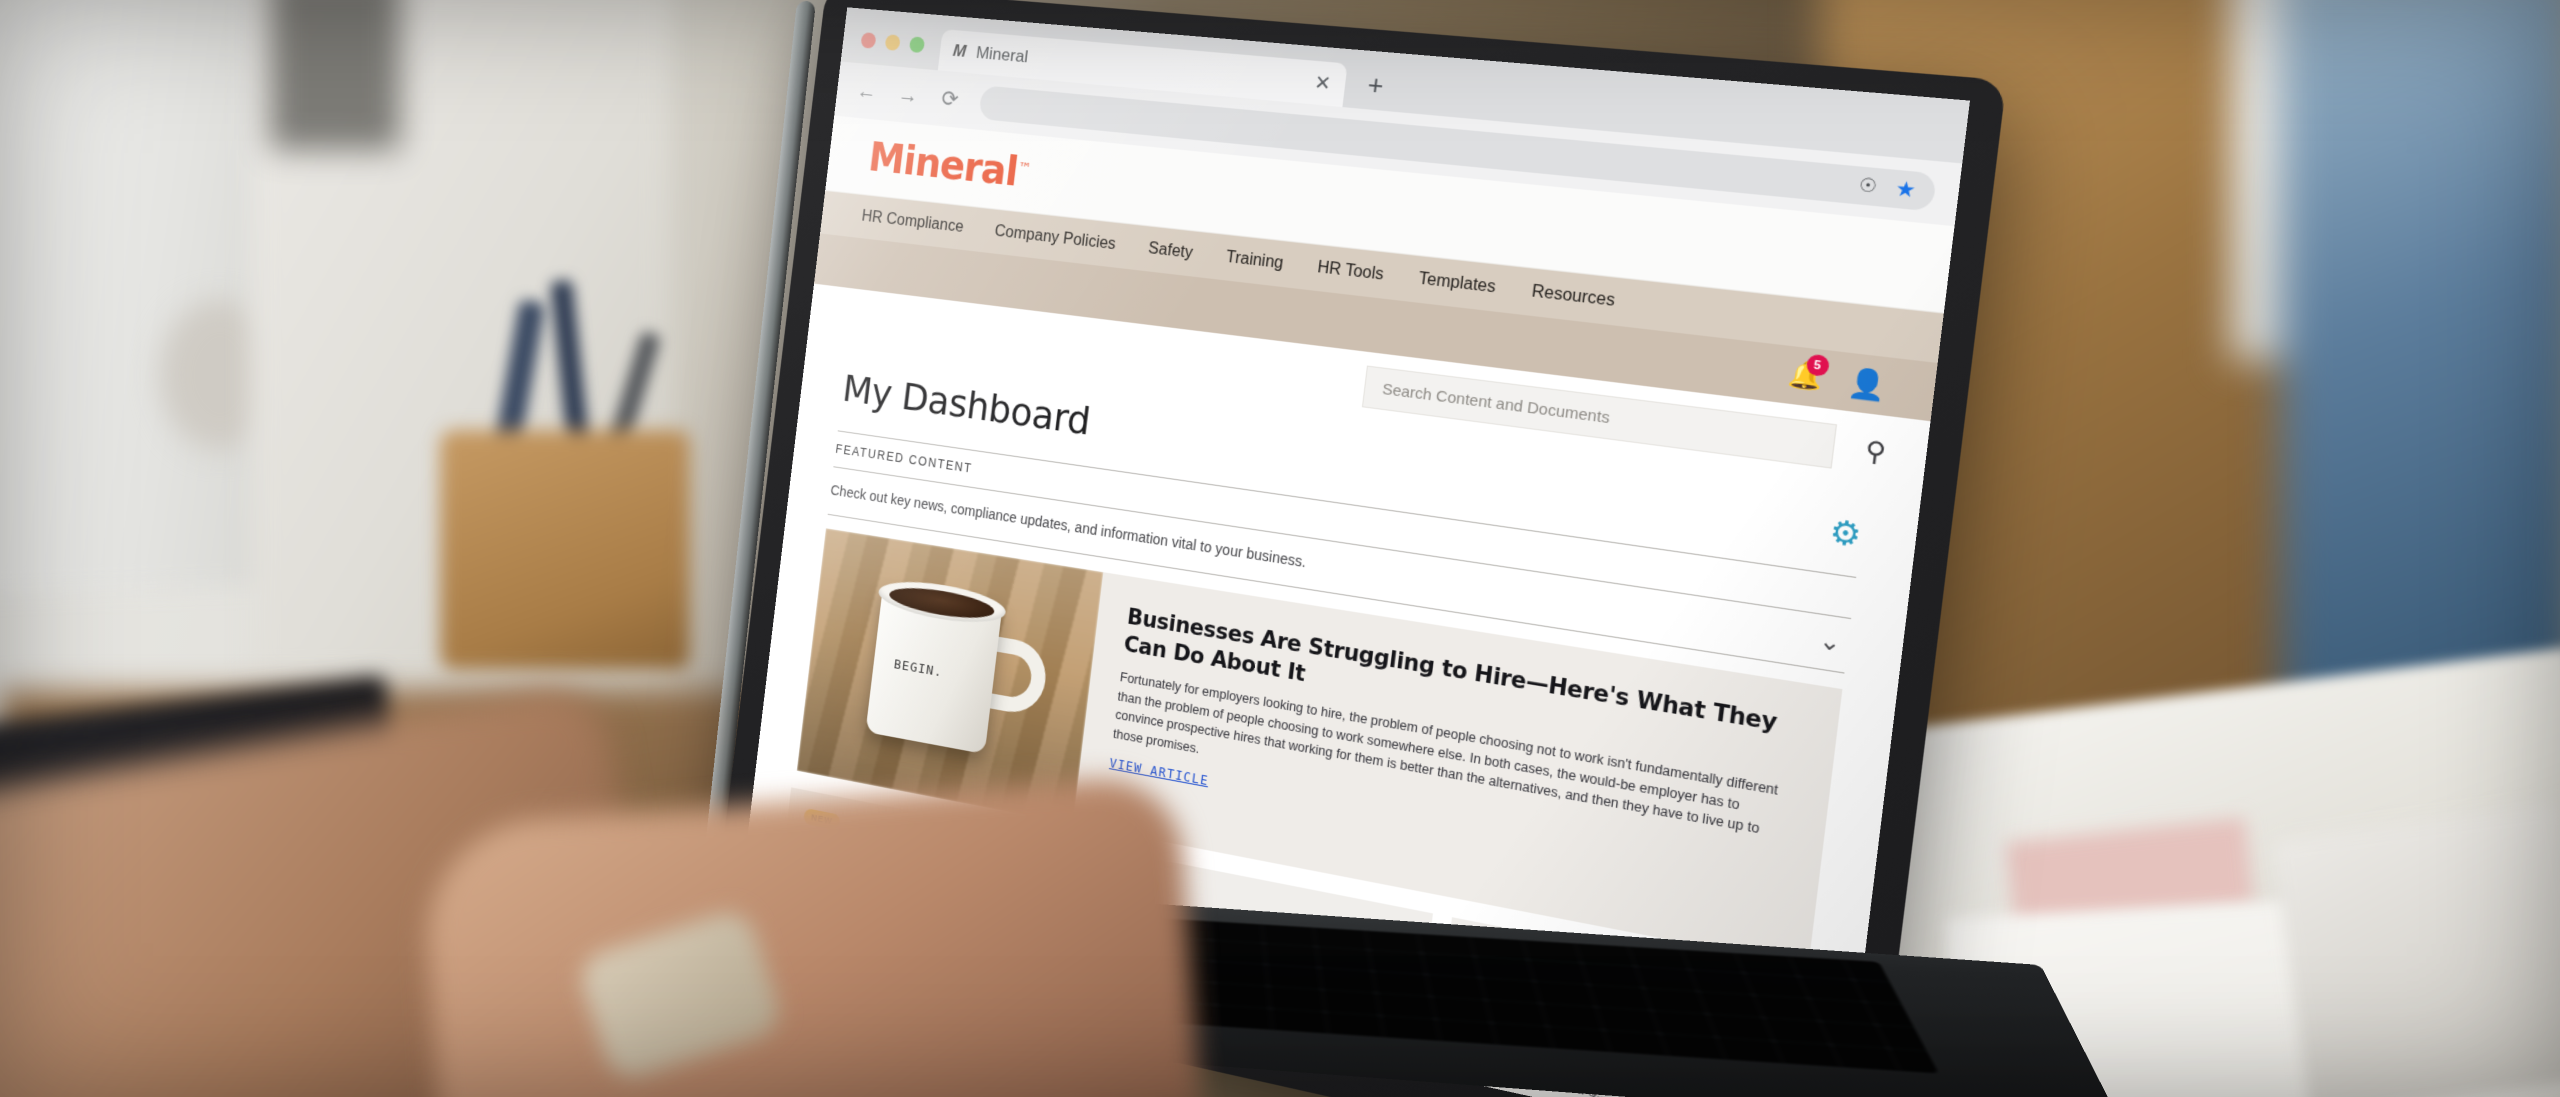 Image resolution: width=2560 pixels, height=1097 pixels. I want to click on background-dark-panel, so click(335, 75).